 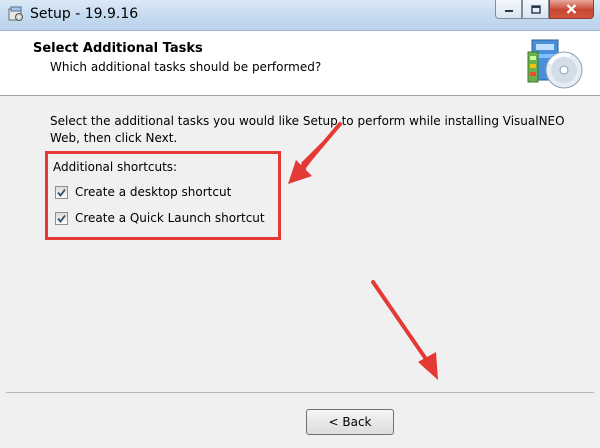 I want to click on annotation-arrow-to-next, so click(x=404, y=330).